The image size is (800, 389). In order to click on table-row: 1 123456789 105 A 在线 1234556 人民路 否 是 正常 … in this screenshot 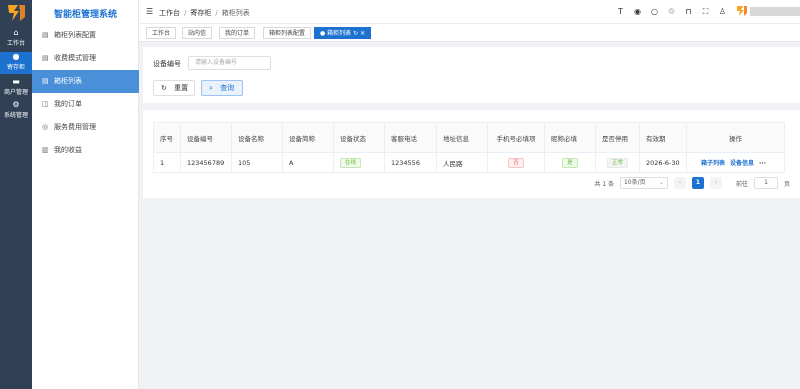, I will do `click(469, 162)`.